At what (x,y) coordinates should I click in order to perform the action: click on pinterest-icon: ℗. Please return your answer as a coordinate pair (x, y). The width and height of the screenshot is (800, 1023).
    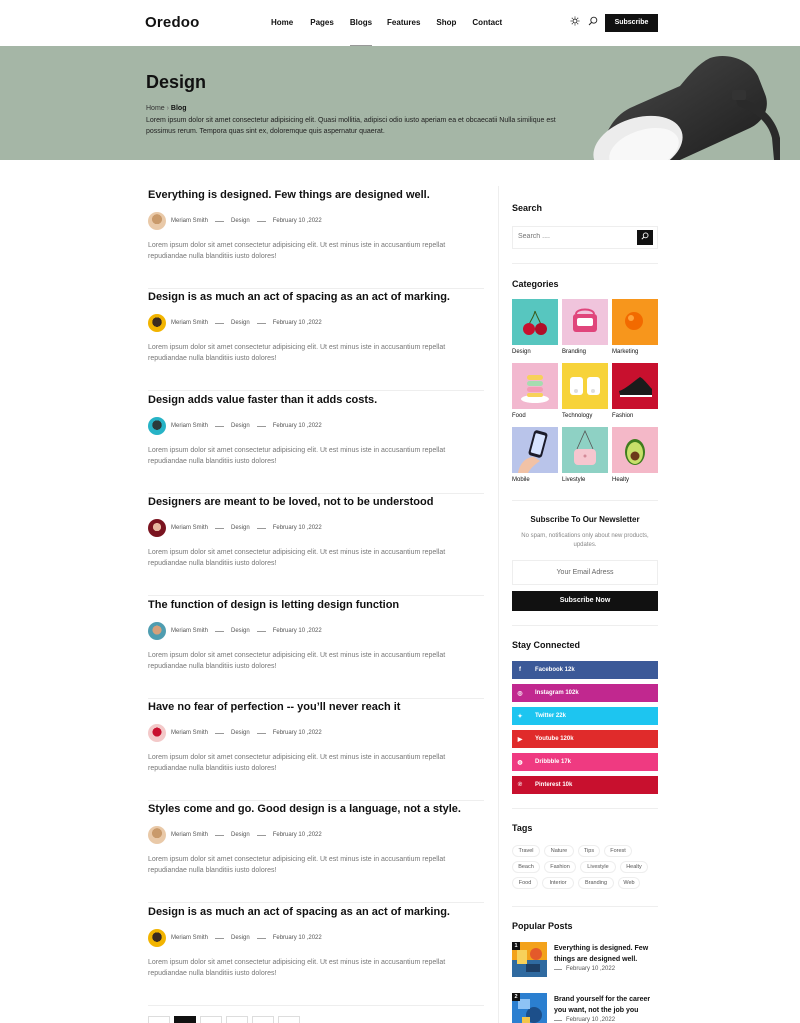
    Looking at the image, I should click on (520, 785).